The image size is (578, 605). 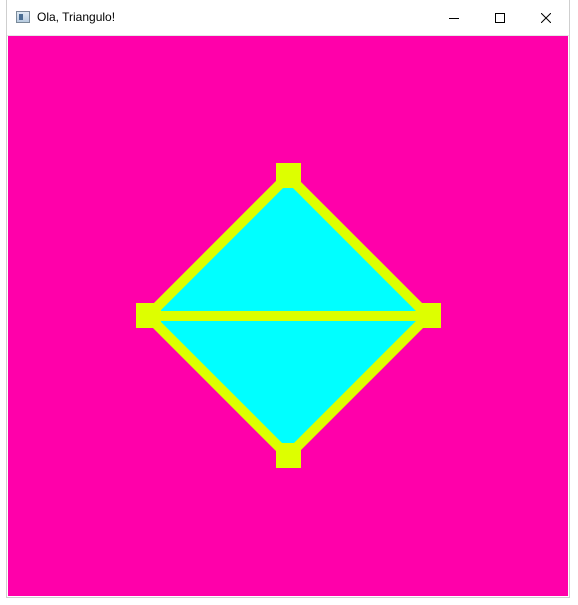 I want to click on window-title: Ola, Triangulo!, so click(x=76, y=17).